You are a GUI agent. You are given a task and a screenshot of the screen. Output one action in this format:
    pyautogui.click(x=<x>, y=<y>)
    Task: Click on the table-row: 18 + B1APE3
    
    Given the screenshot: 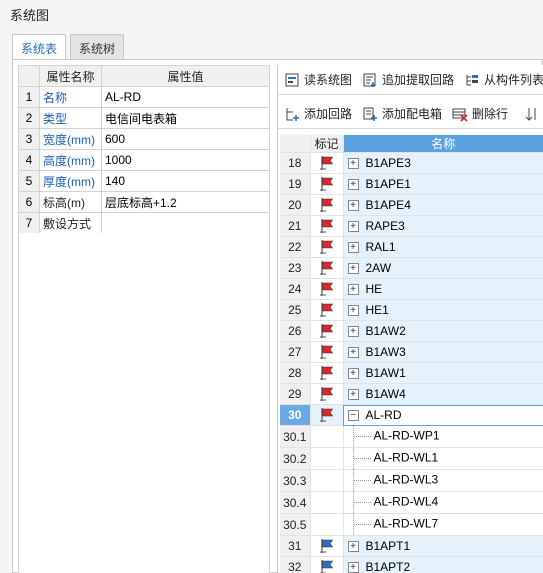 What is the action you would take?
    pyautogui.click(x=411, y=163)
    